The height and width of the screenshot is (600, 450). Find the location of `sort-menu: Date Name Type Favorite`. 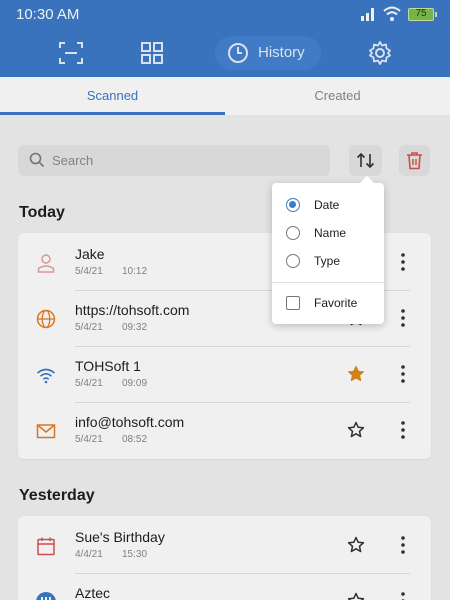

sort-menu: Date Name Type Favorite is located at coordinates (328, 250).